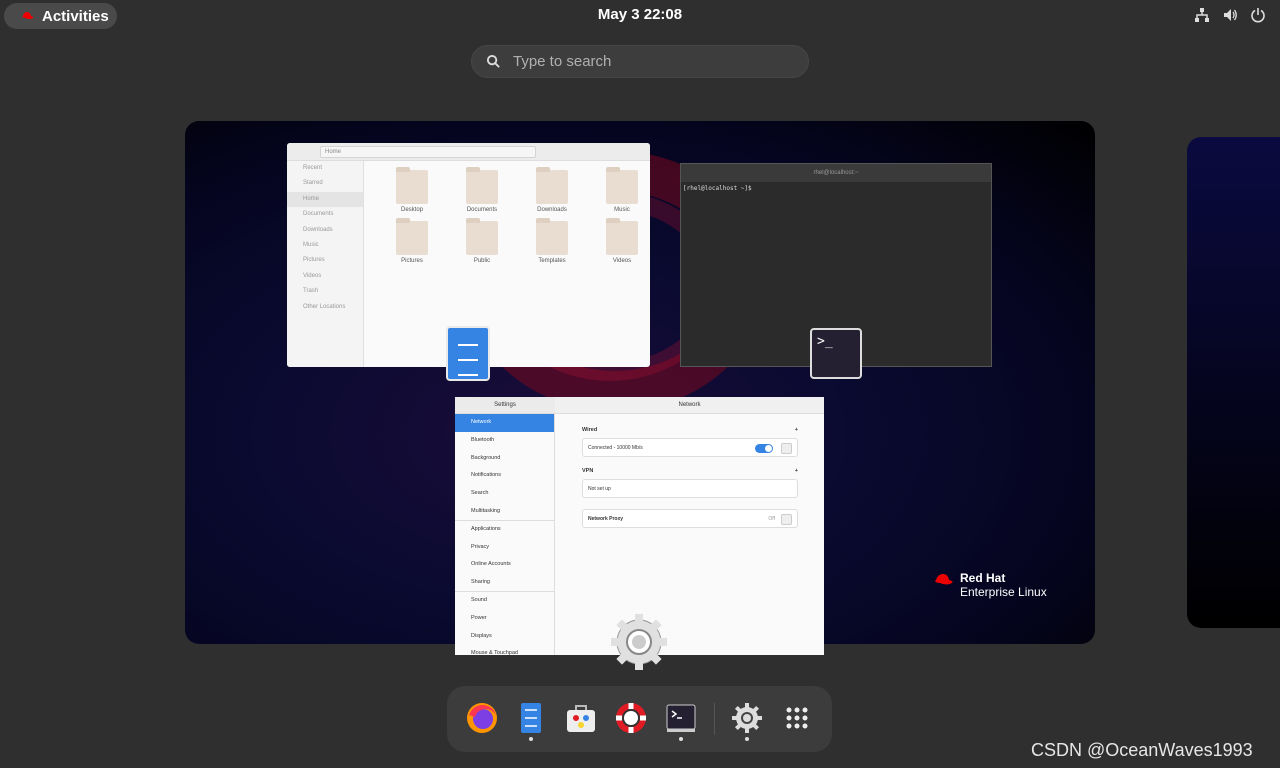  I want to click on files-icon, so click(531, 718).